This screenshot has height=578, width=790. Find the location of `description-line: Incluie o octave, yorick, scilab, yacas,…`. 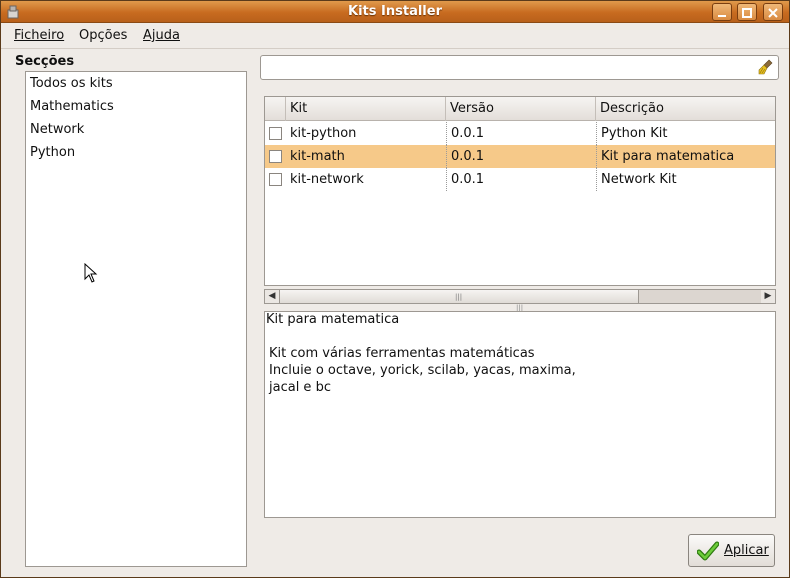

description-line: Incluie o octave, yorick, scilab, yacas,… is located at coordinates (422, 370).